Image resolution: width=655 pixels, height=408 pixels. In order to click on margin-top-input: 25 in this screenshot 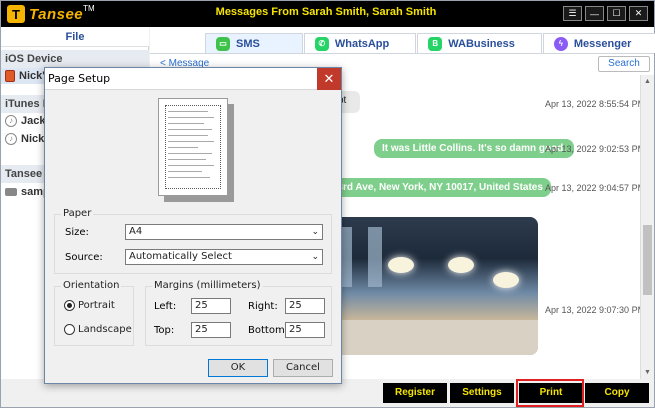, I will do `click(211, 330)`.